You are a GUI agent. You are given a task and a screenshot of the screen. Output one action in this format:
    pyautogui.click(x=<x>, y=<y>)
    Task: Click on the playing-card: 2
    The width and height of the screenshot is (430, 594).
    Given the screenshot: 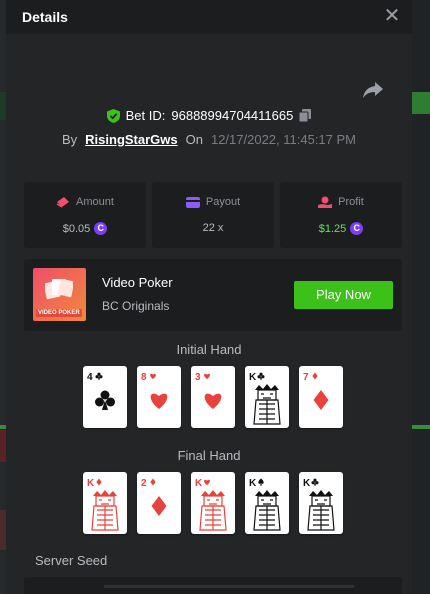 What is the action you would take?
    pyautogui.click(x=159, y=503)
    